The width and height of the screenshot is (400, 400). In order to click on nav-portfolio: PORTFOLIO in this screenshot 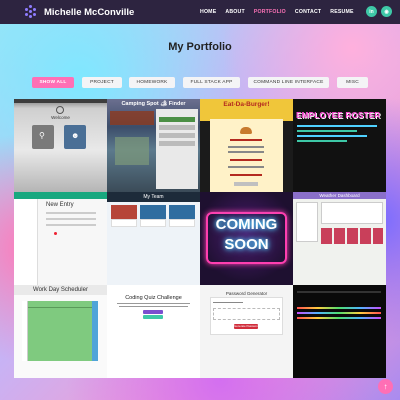, I will do `click(270, 12)`.